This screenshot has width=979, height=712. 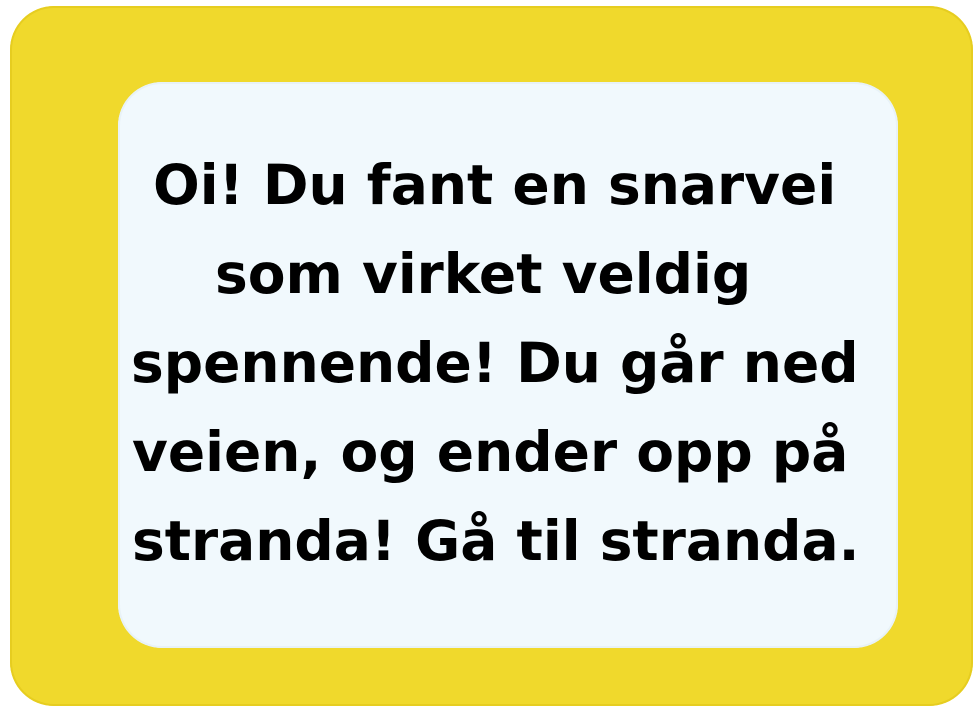 What do you see at coordinates (496, 541) in the screenshot?
I see `message-line: stranda! Gå til stranda.` at bounding box center [496, 541].